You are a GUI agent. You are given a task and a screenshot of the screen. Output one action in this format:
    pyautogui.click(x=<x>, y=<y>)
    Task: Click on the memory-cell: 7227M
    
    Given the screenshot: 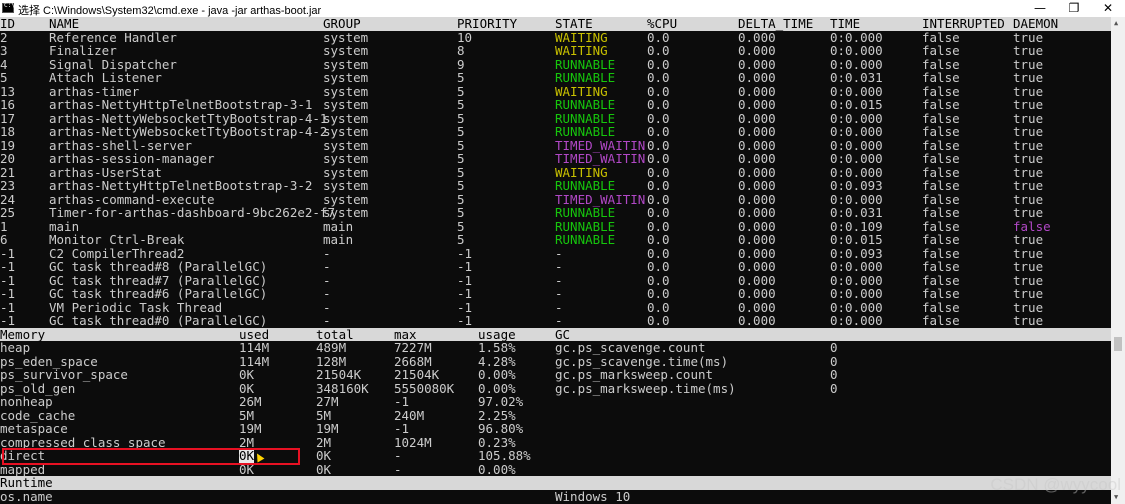 What is the action you would take?
    pyautogui.click(x=413, y=347)
    